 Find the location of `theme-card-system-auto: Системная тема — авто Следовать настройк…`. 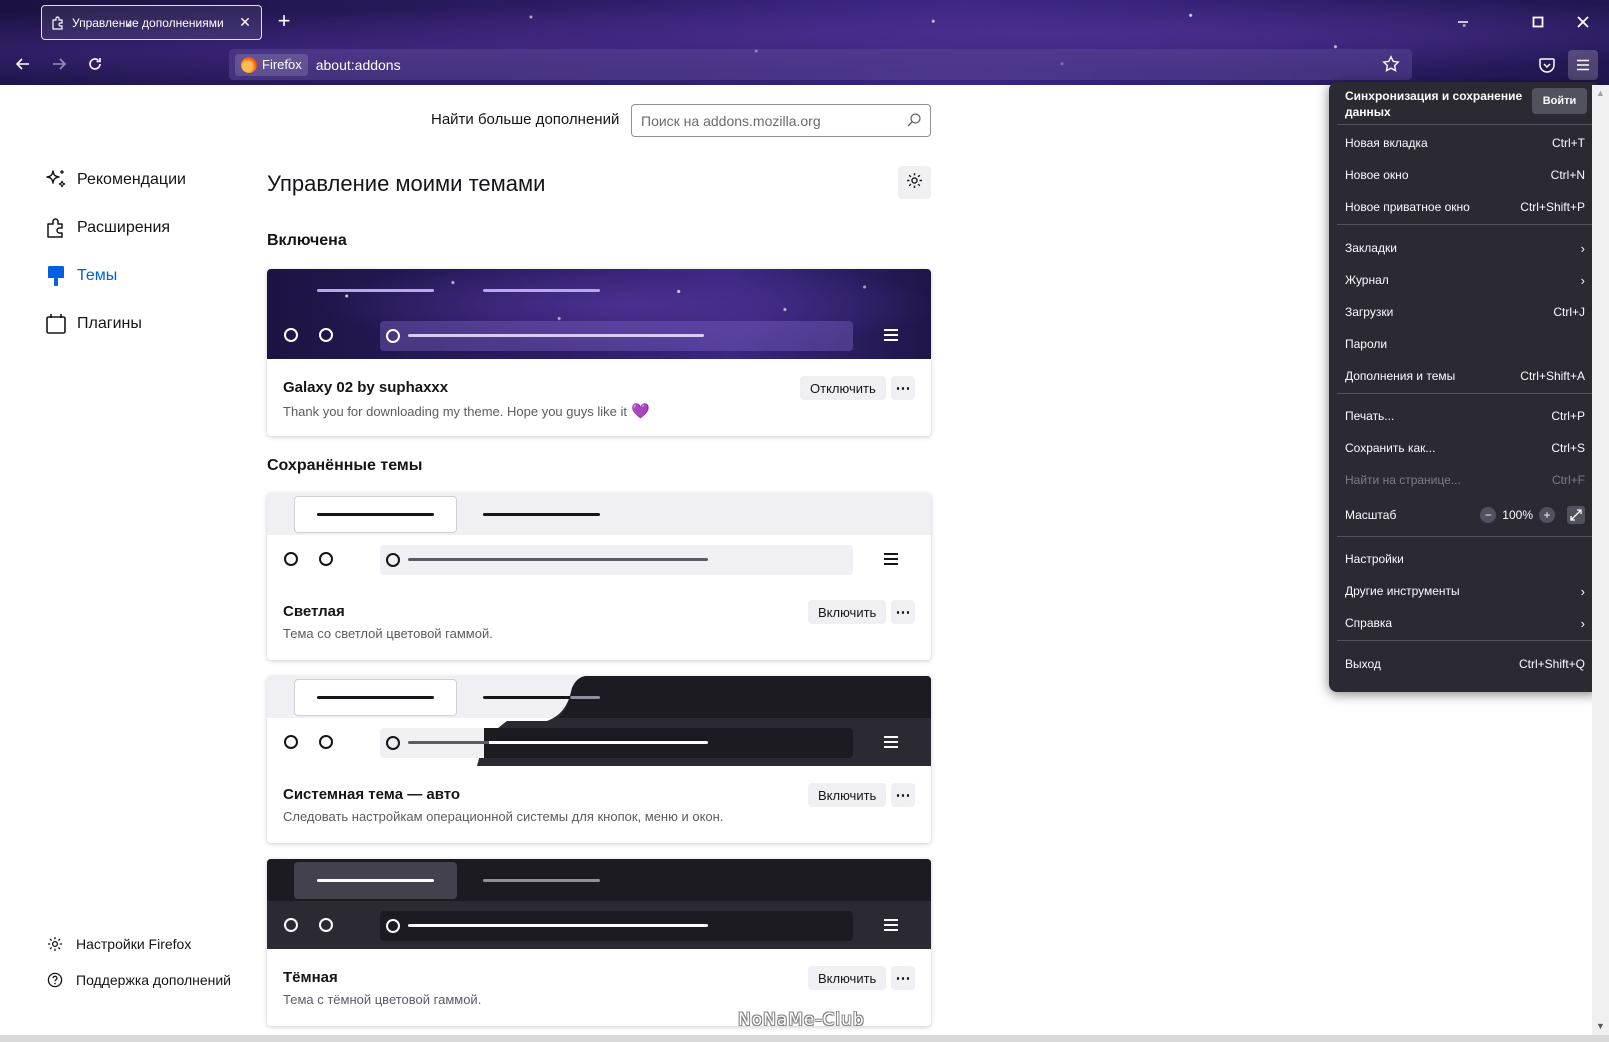

theme-card-system-auto: Системная тема — авто Следовать настройк… is located at coordinates (599, 759).